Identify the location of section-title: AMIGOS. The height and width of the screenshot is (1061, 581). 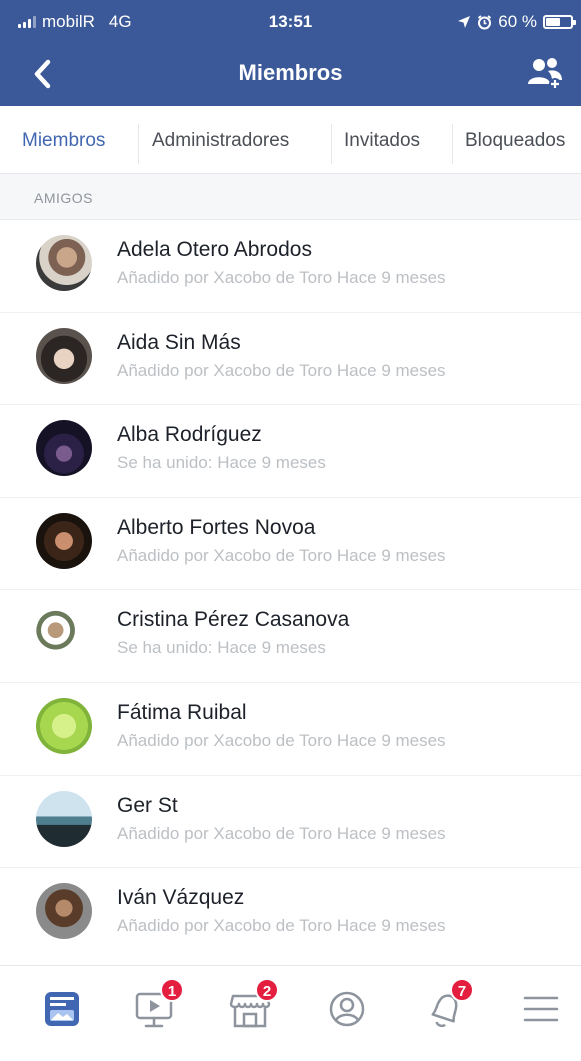
(64, 198).